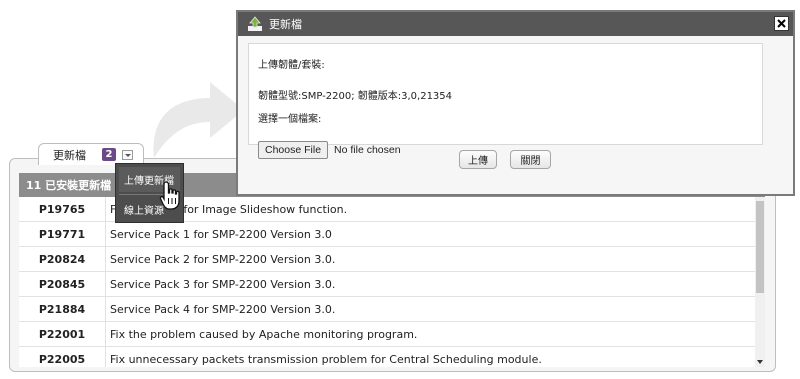 The image size is (800, 379). I want to click on update-code: P19771, so click(62, 234).